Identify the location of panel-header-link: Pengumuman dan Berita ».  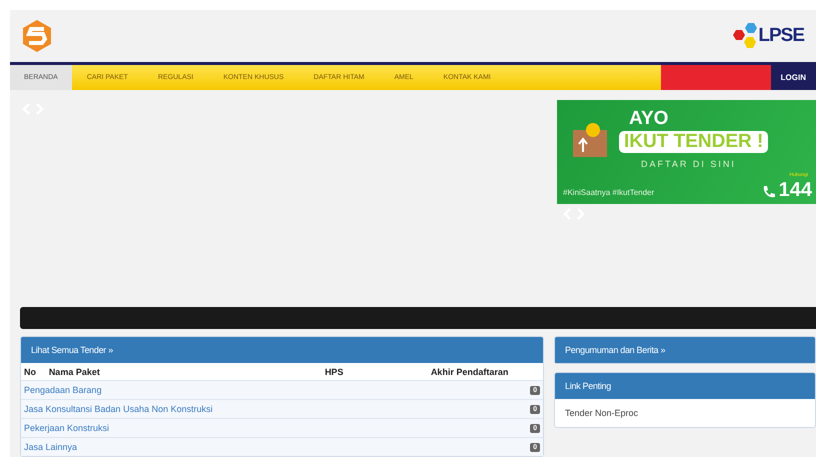
(685, 350).